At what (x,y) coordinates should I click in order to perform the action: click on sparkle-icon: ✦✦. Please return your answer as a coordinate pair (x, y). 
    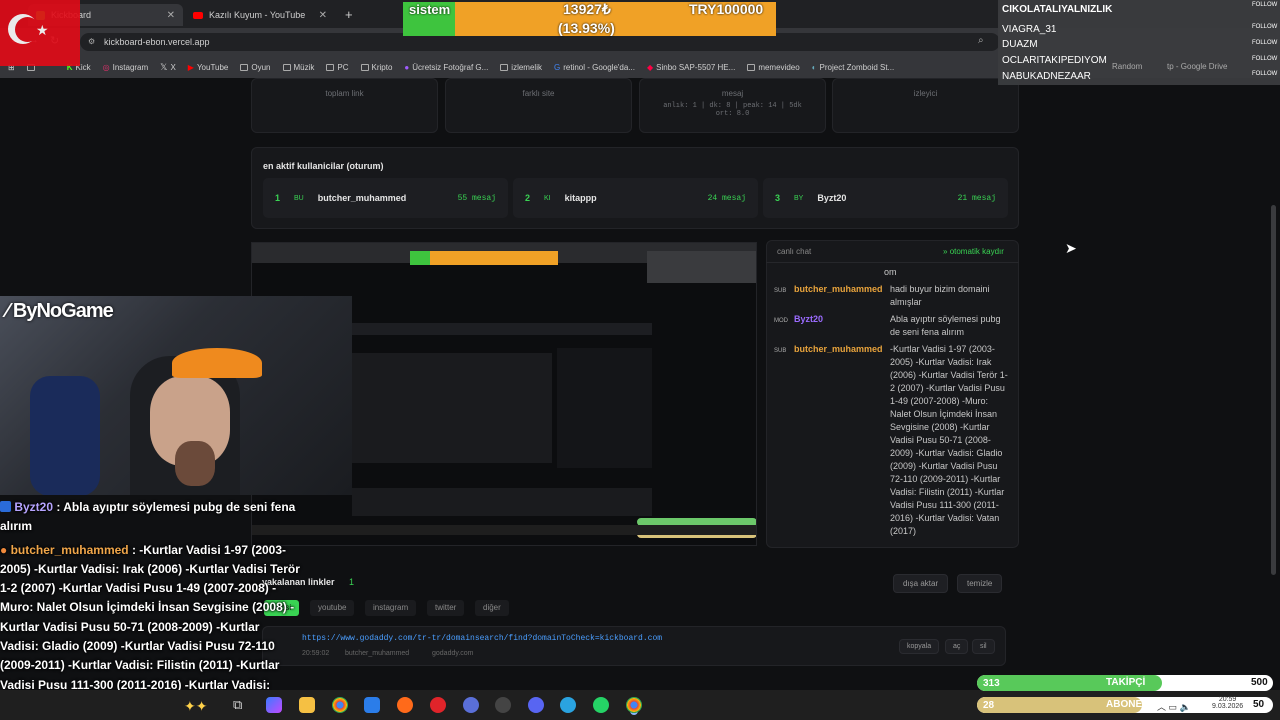
    Looking at the image, I should click on (195, 706).